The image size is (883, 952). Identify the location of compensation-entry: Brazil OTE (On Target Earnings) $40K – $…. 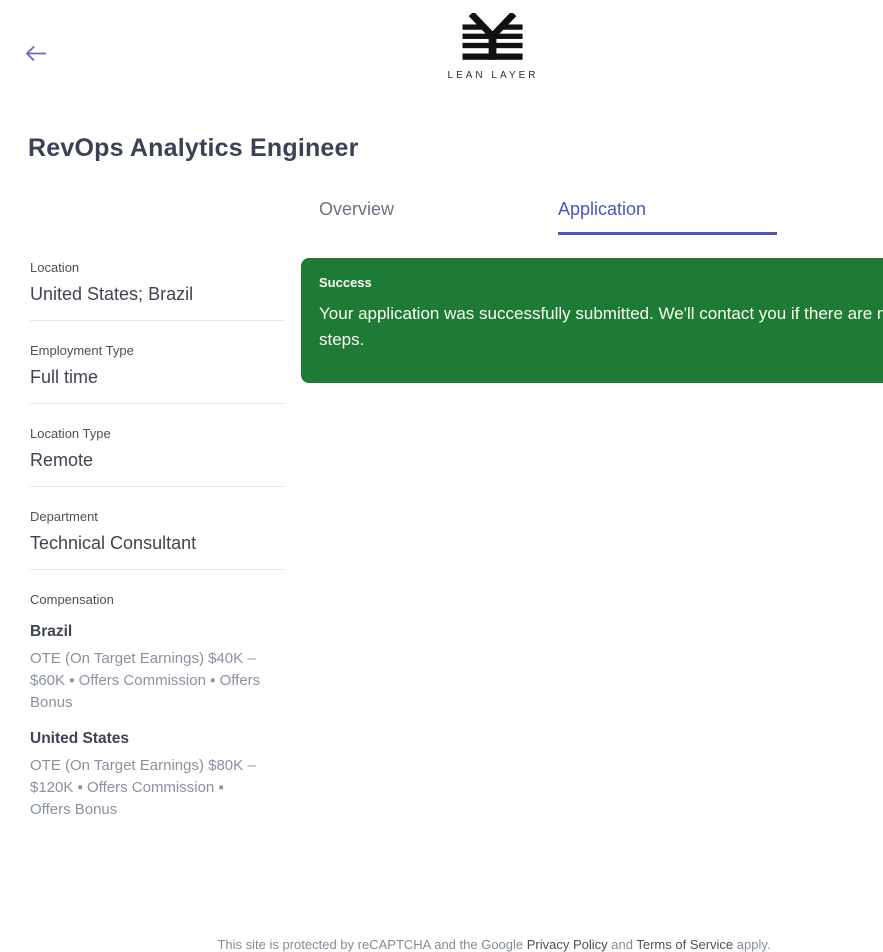
(157, 668).